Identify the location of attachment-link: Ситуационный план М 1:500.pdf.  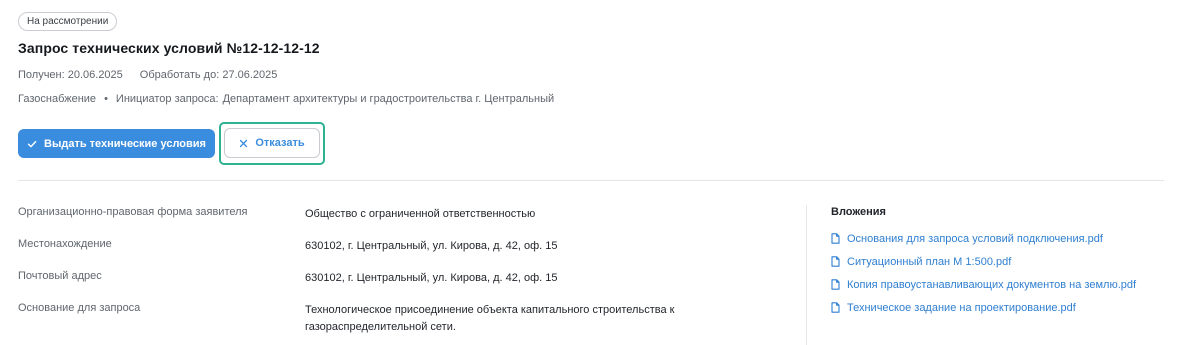
(983, 261).